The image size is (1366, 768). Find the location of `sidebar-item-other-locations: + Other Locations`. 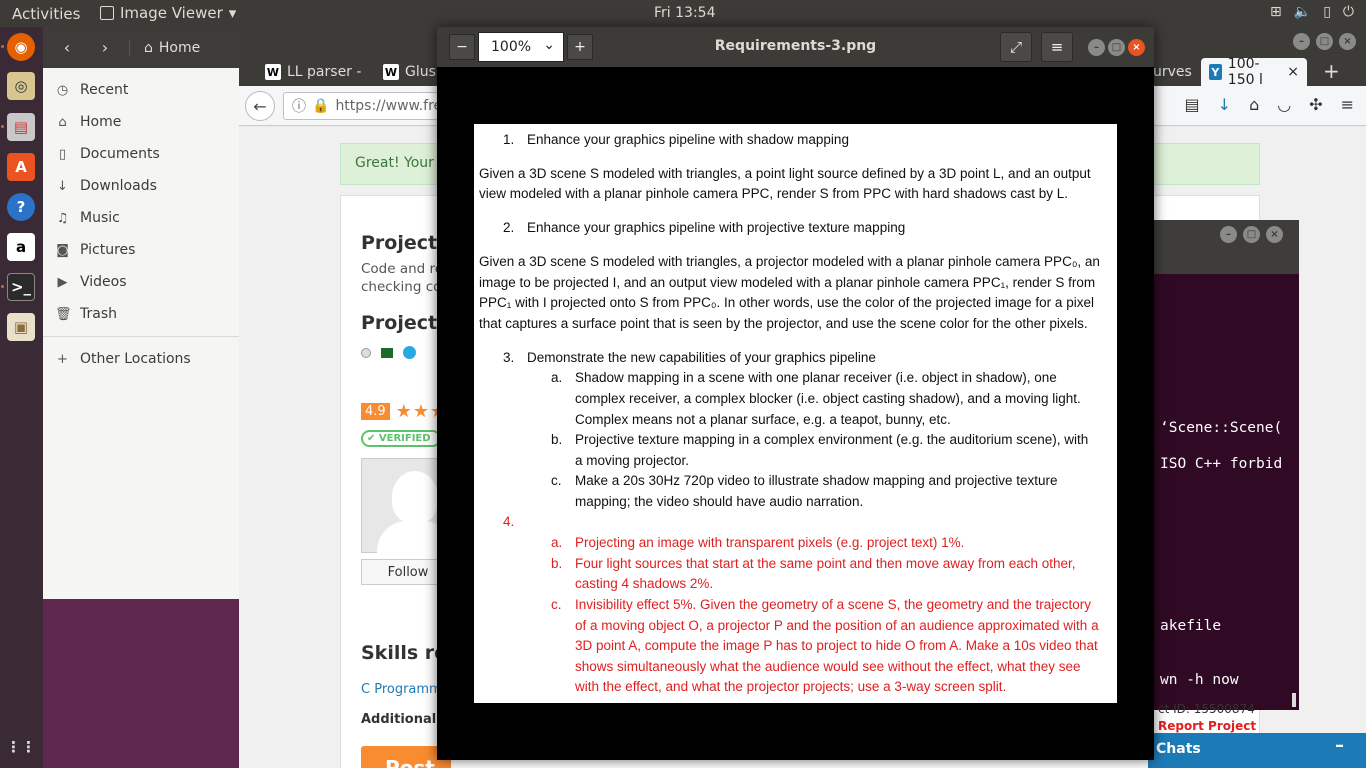

sidebar-item-other-locations: + Other Locations is located at coordinates (141, 359).